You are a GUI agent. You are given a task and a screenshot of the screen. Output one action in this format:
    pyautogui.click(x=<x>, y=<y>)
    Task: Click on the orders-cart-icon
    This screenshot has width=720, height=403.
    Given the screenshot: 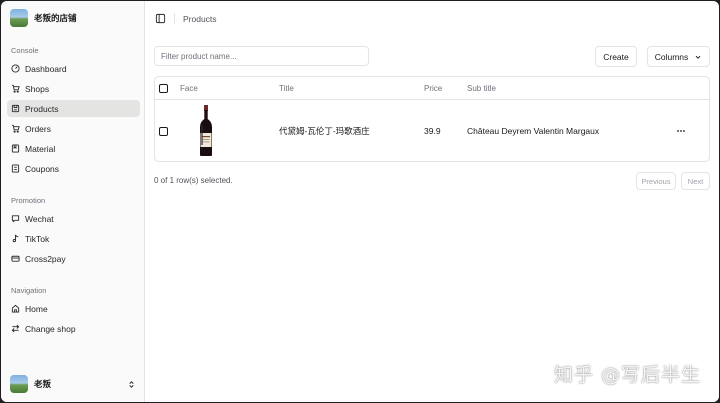 What is the action you would take?
    pyautogui.click(x=15, y=128)
    